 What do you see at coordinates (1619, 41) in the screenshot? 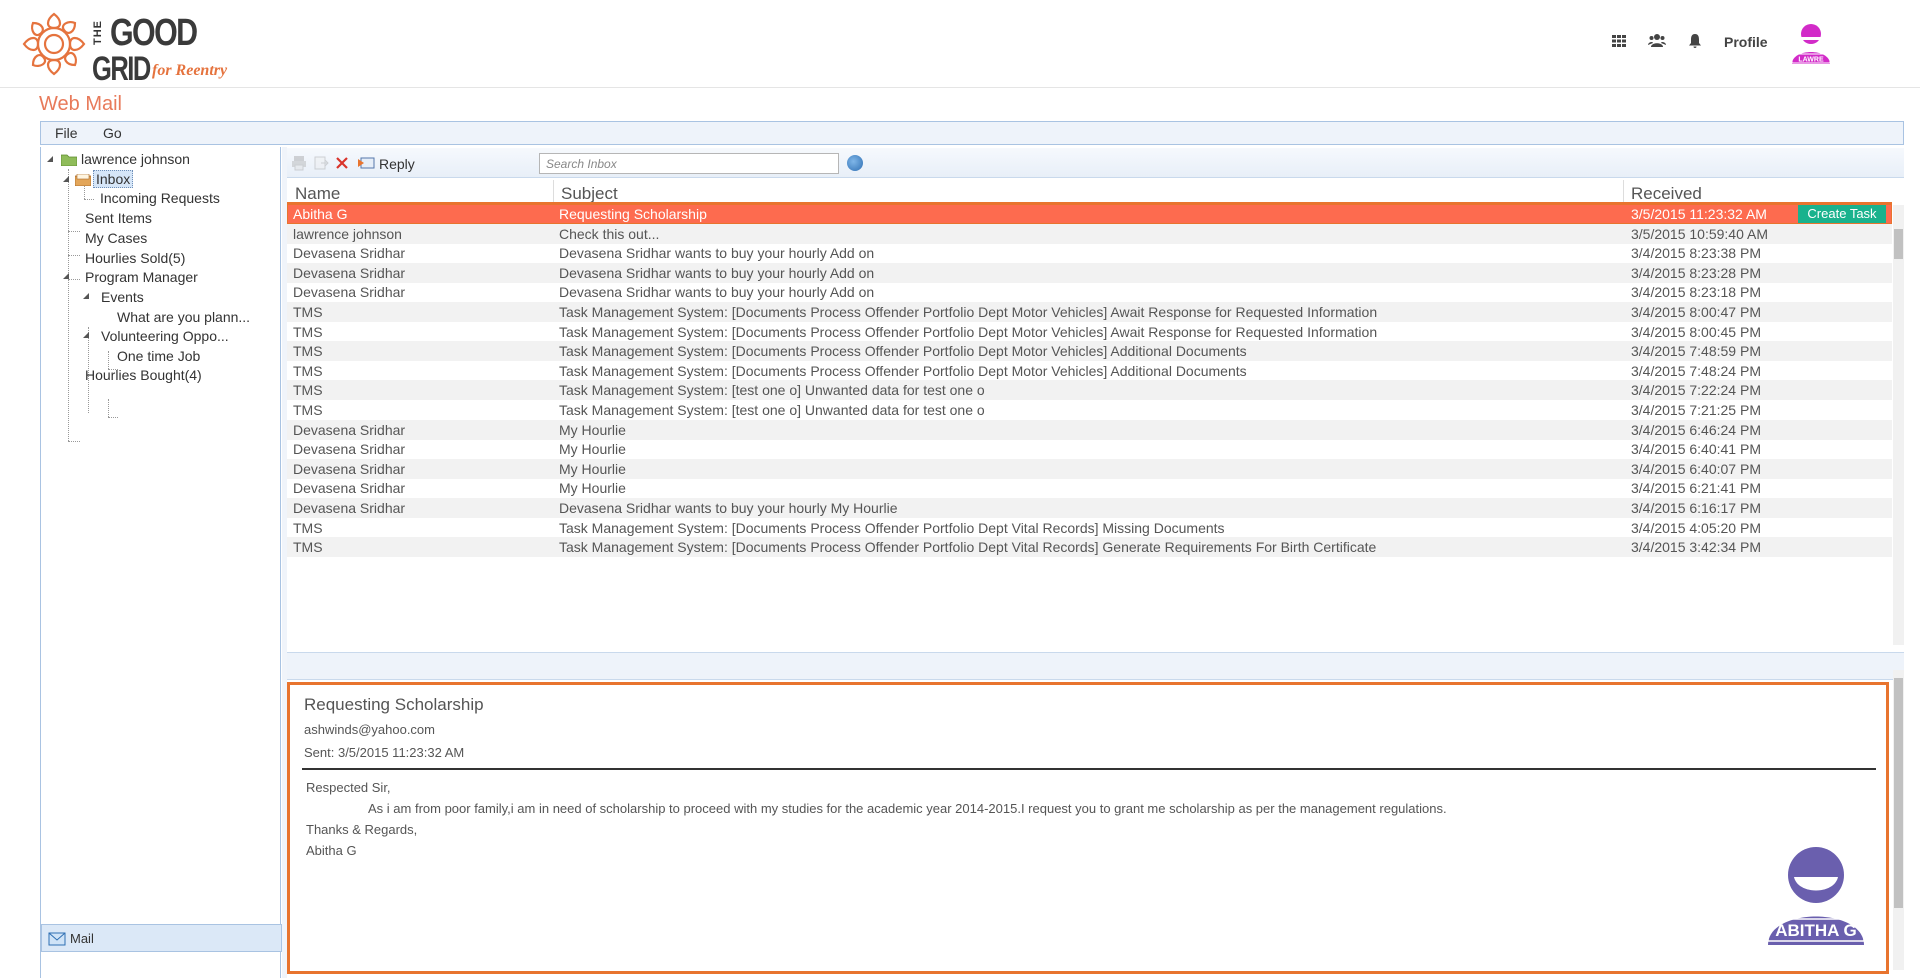
I see `apps-grid-icon` at bounding box center [1619, 41].